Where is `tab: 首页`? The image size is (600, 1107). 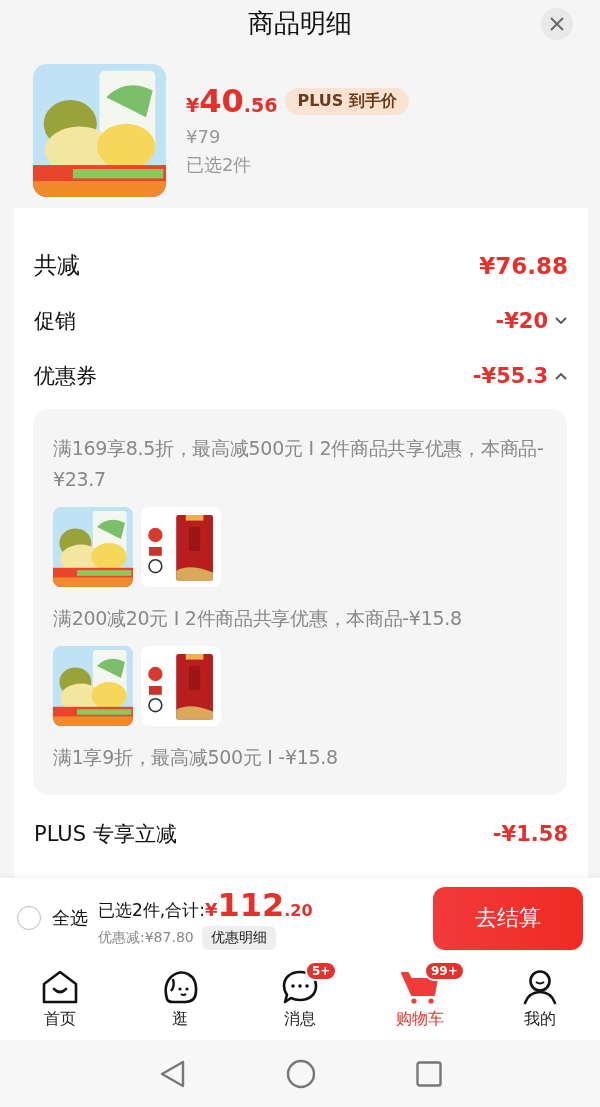 tab: 首页 is located at coordinates (60, 999).